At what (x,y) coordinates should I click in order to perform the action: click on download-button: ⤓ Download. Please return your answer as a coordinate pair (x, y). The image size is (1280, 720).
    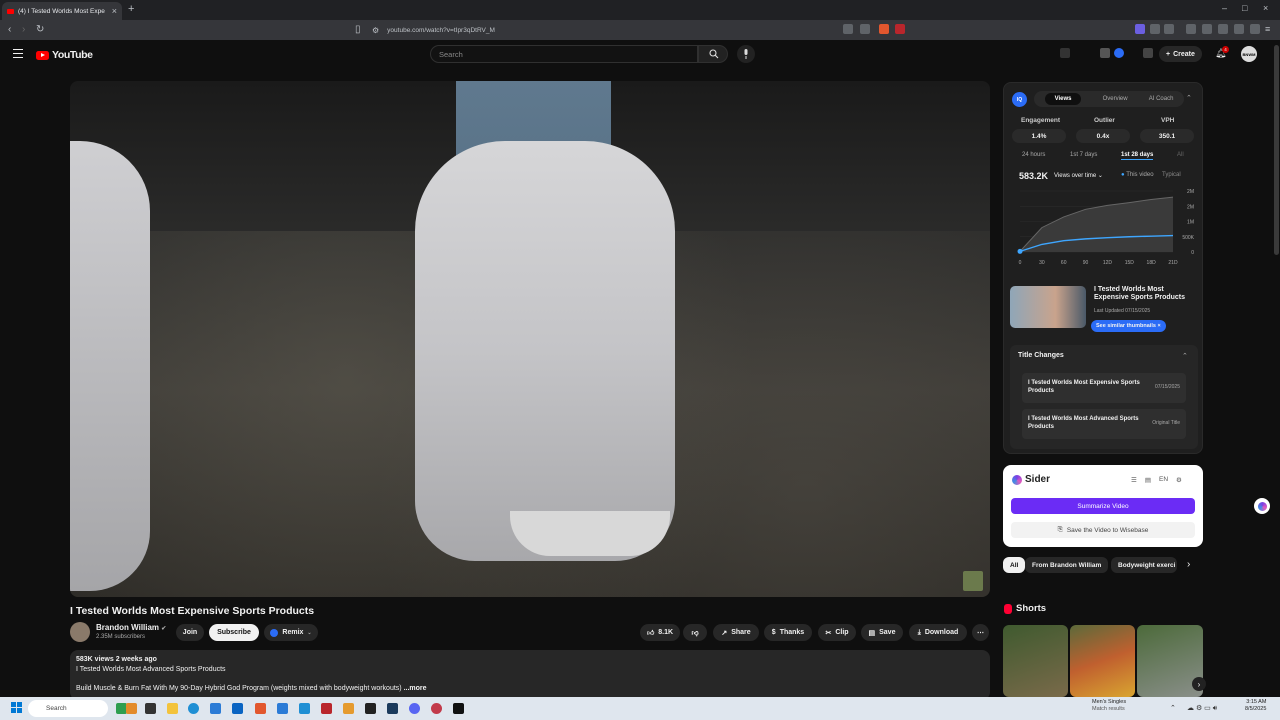
    Looking at the image, I should click on (938, 632).